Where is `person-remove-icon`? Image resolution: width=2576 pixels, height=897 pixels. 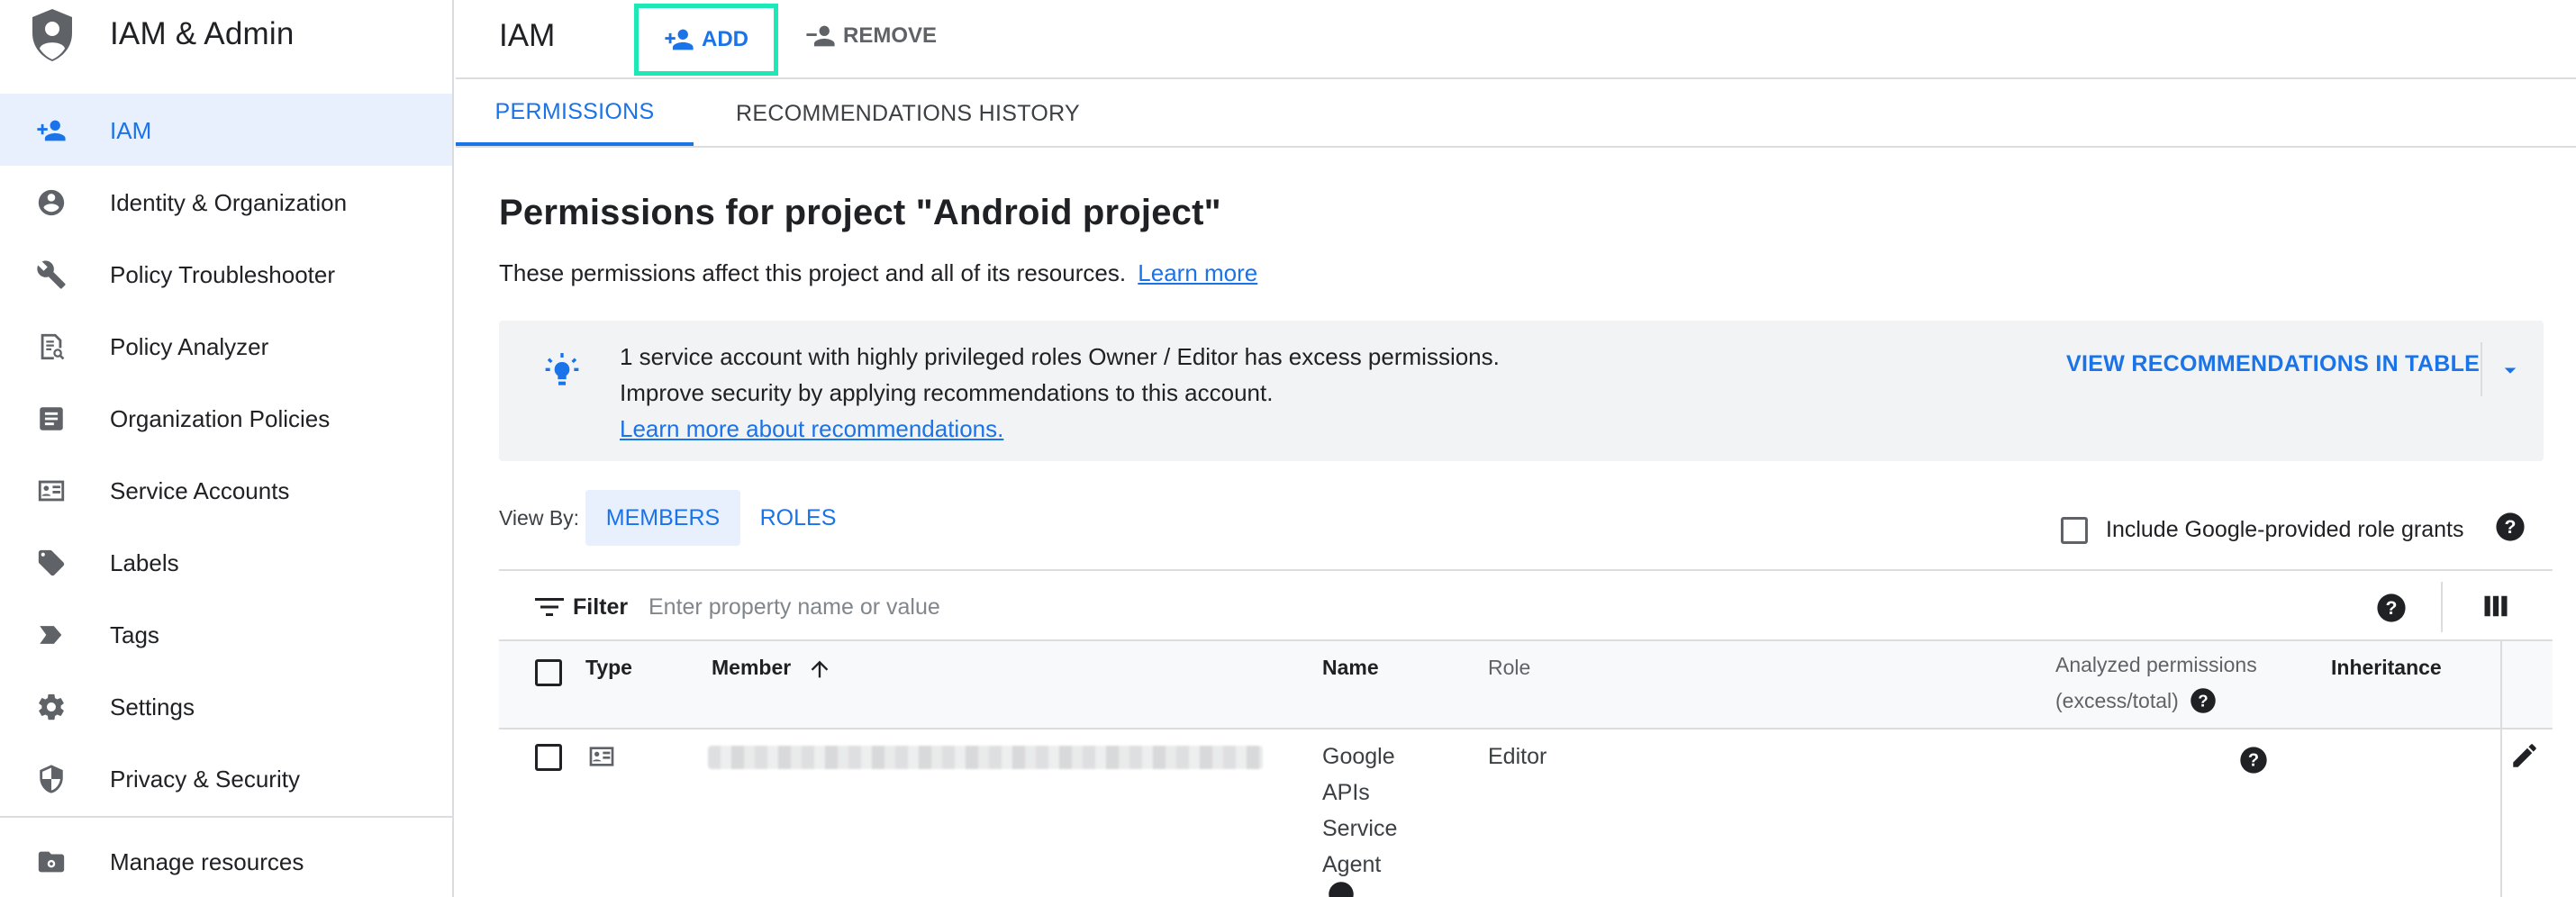 person-remove-icon is located at coordinates (820, 36).